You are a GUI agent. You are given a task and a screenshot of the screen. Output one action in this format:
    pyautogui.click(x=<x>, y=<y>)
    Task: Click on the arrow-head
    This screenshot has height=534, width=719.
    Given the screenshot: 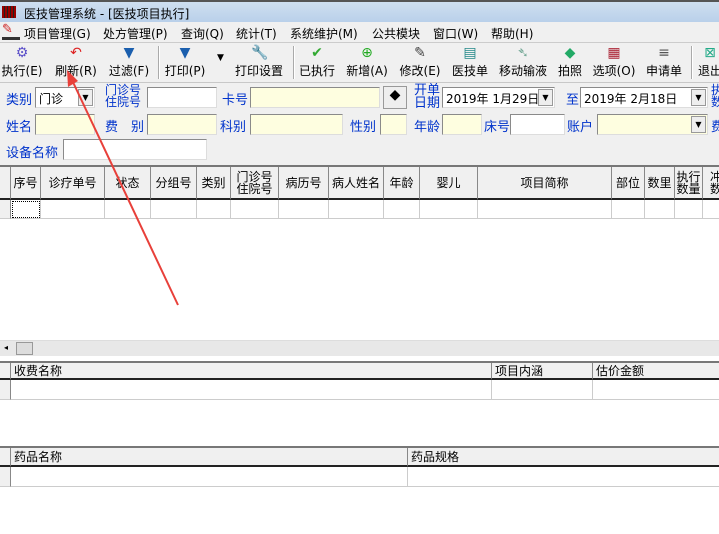 What is the action you would take?
    pyautogui.click(x=72, y=78)
    